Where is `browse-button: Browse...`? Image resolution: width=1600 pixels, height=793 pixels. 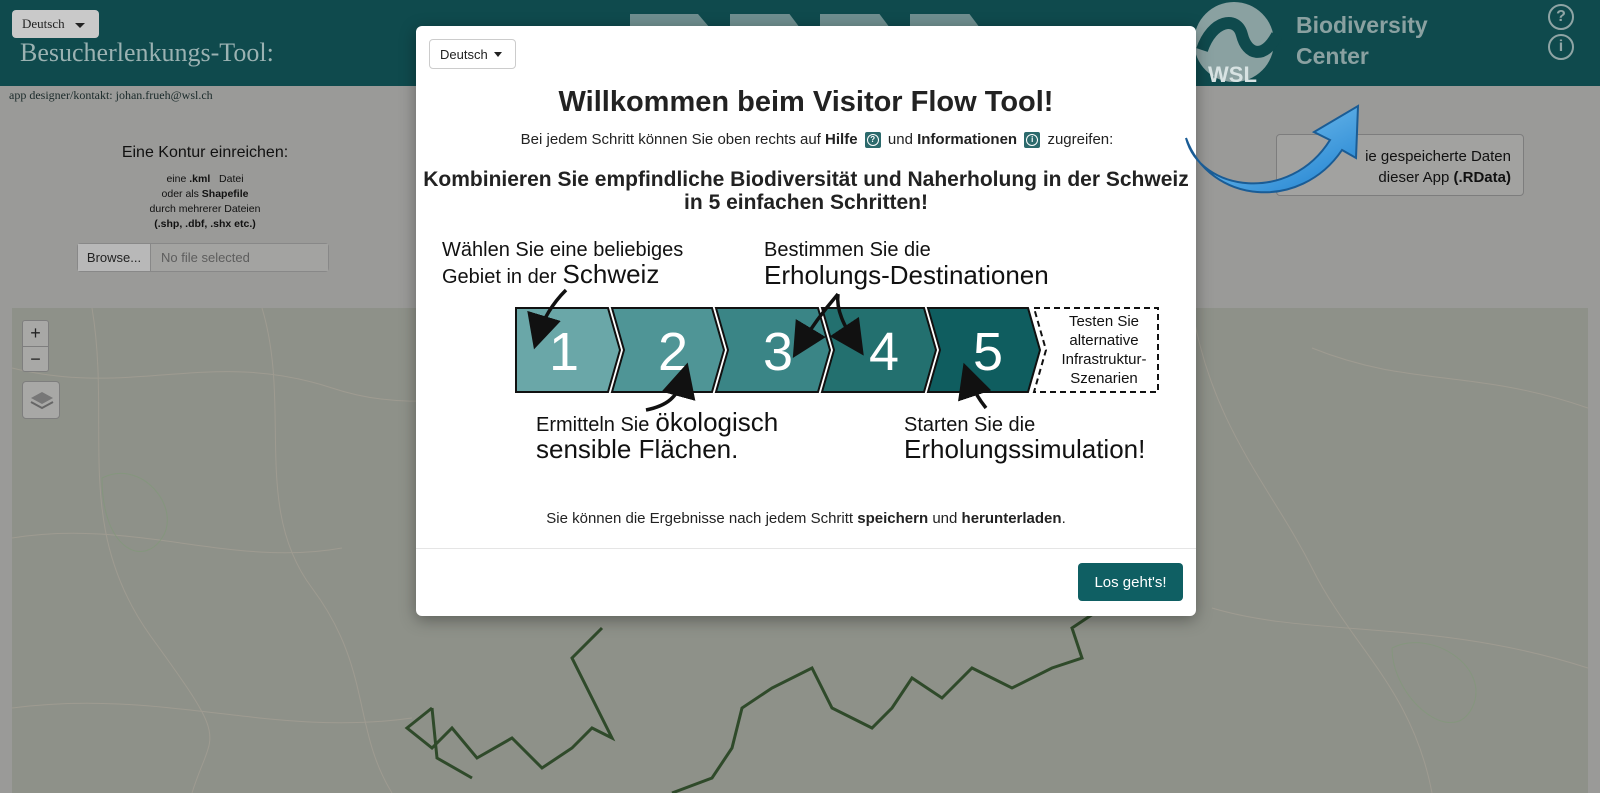 browse-button: Browse... is located at coordinates (114, 257).